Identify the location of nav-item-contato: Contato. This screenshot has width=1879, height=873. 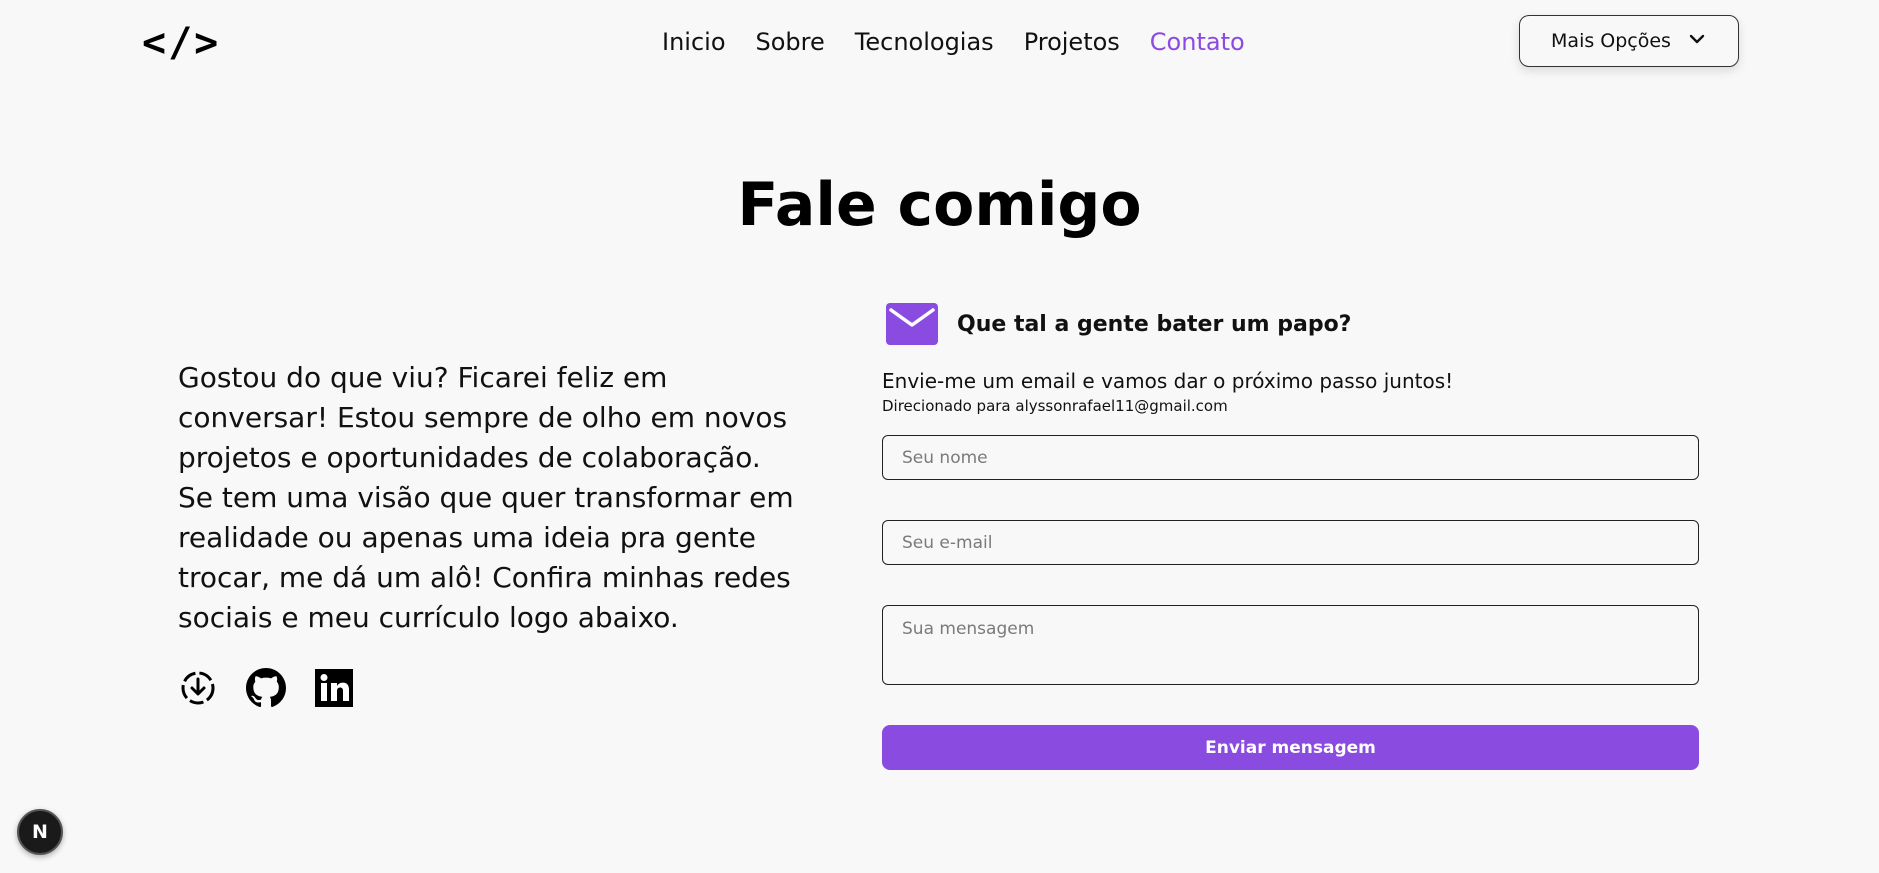
(1197, 42).